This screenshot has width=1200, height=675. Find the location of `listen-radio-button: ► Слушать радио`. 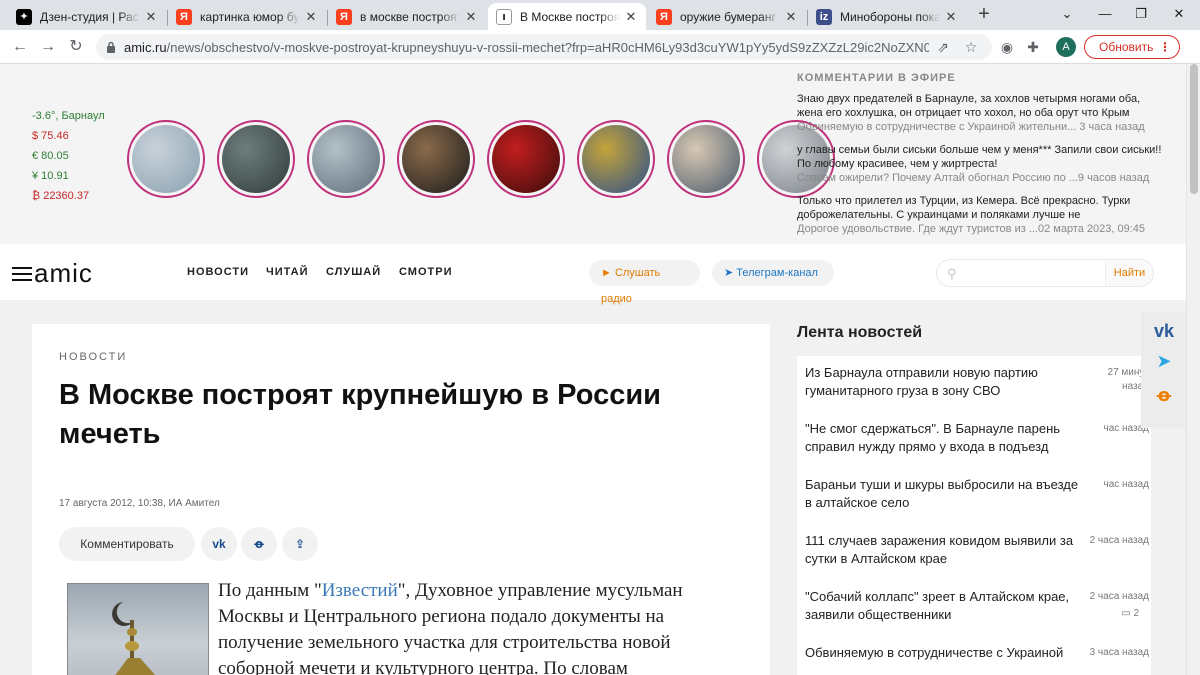

listen-radio-button: ► Слушать радио is located at coordinates (644, 282).